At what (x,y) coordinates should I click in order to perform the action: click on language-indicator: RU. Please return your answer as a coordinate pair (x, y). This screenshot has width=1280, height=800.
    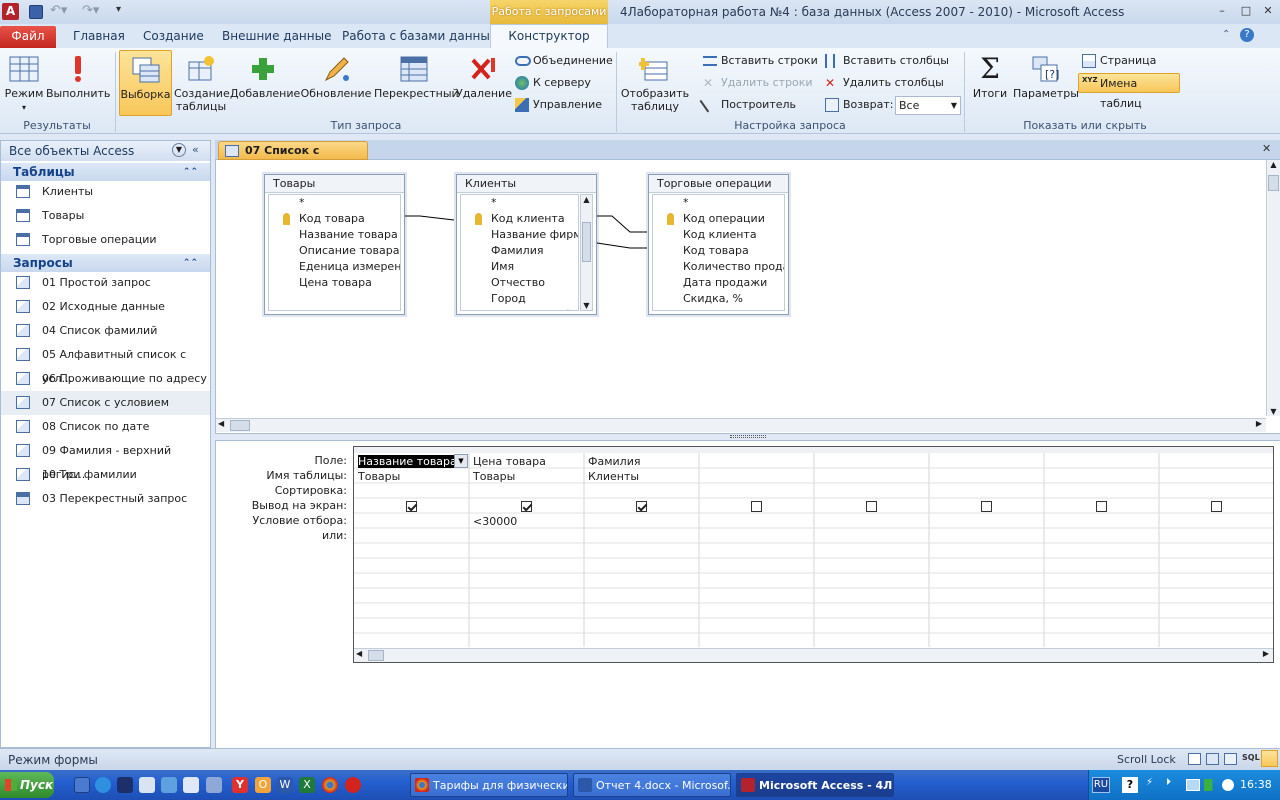
    Looking at the image, I should click on (1101, 785).